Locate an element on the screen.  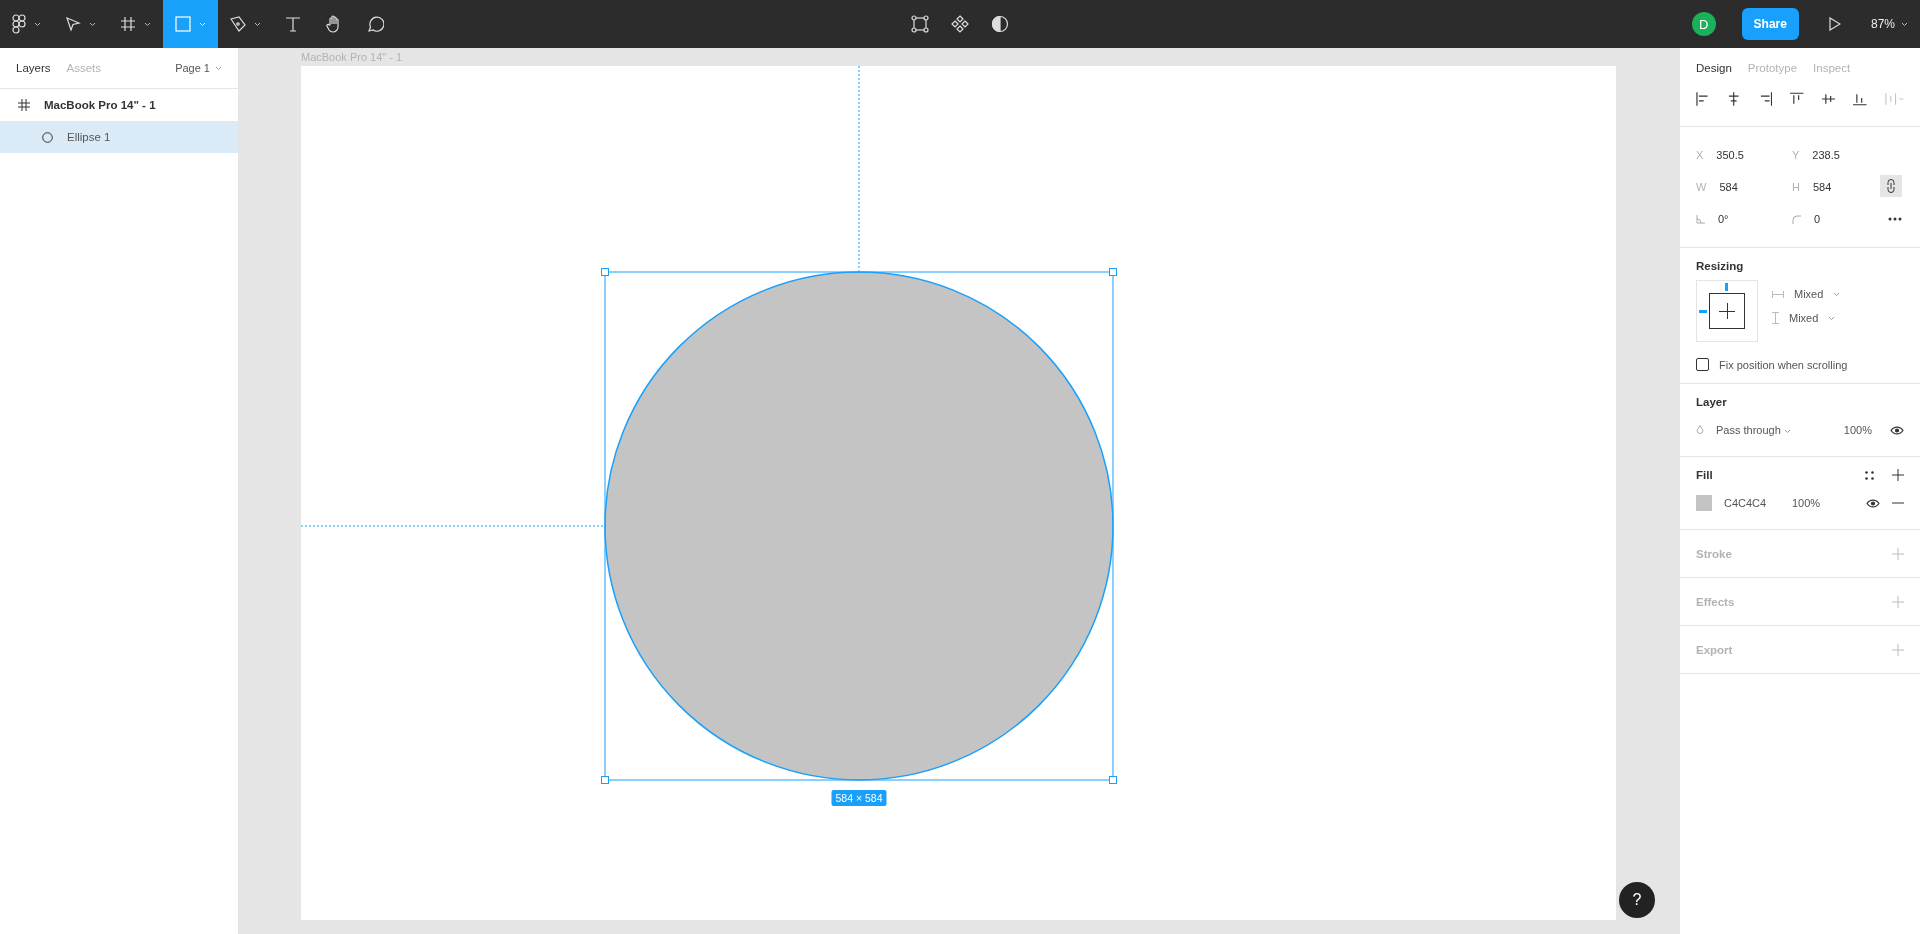
color-swatch is located at coordinates (1704, 503).